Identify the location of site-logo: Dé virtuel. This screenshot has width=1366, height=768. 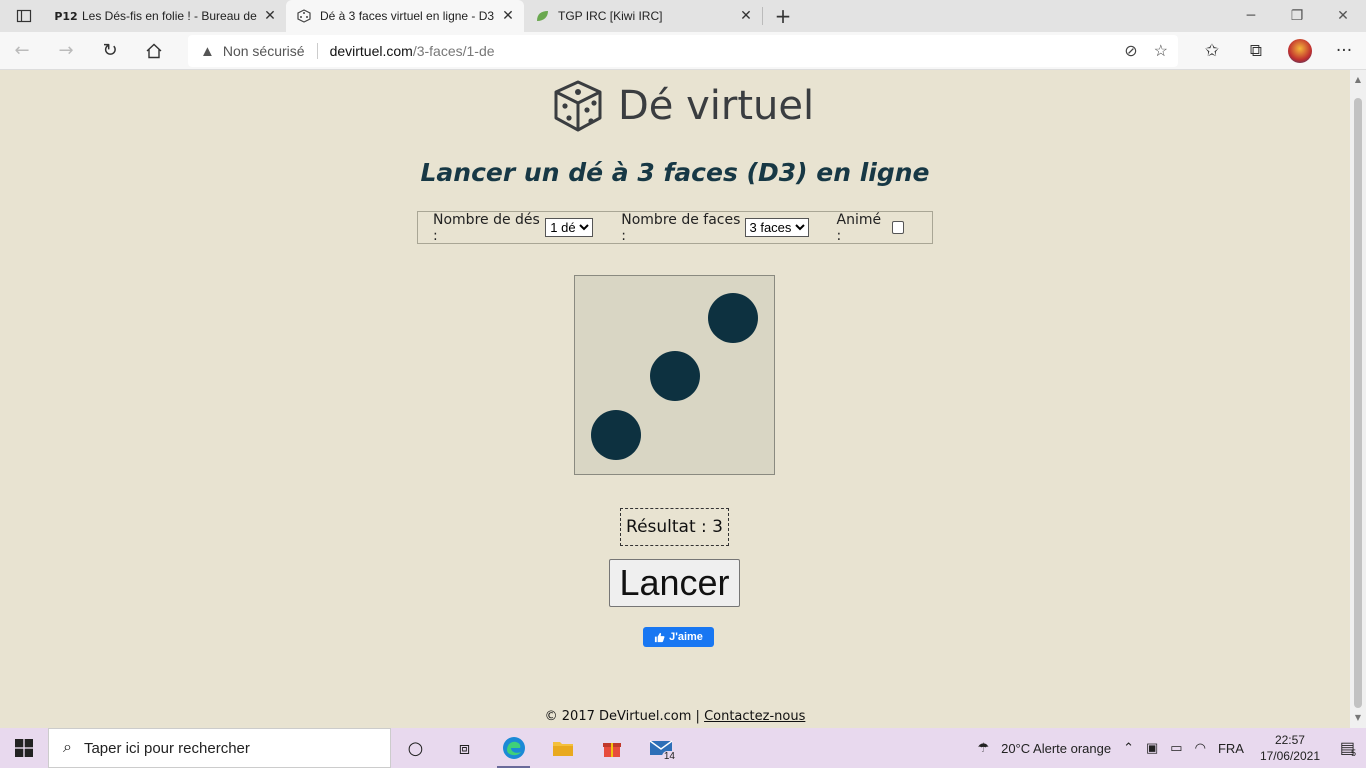
(682, 106).